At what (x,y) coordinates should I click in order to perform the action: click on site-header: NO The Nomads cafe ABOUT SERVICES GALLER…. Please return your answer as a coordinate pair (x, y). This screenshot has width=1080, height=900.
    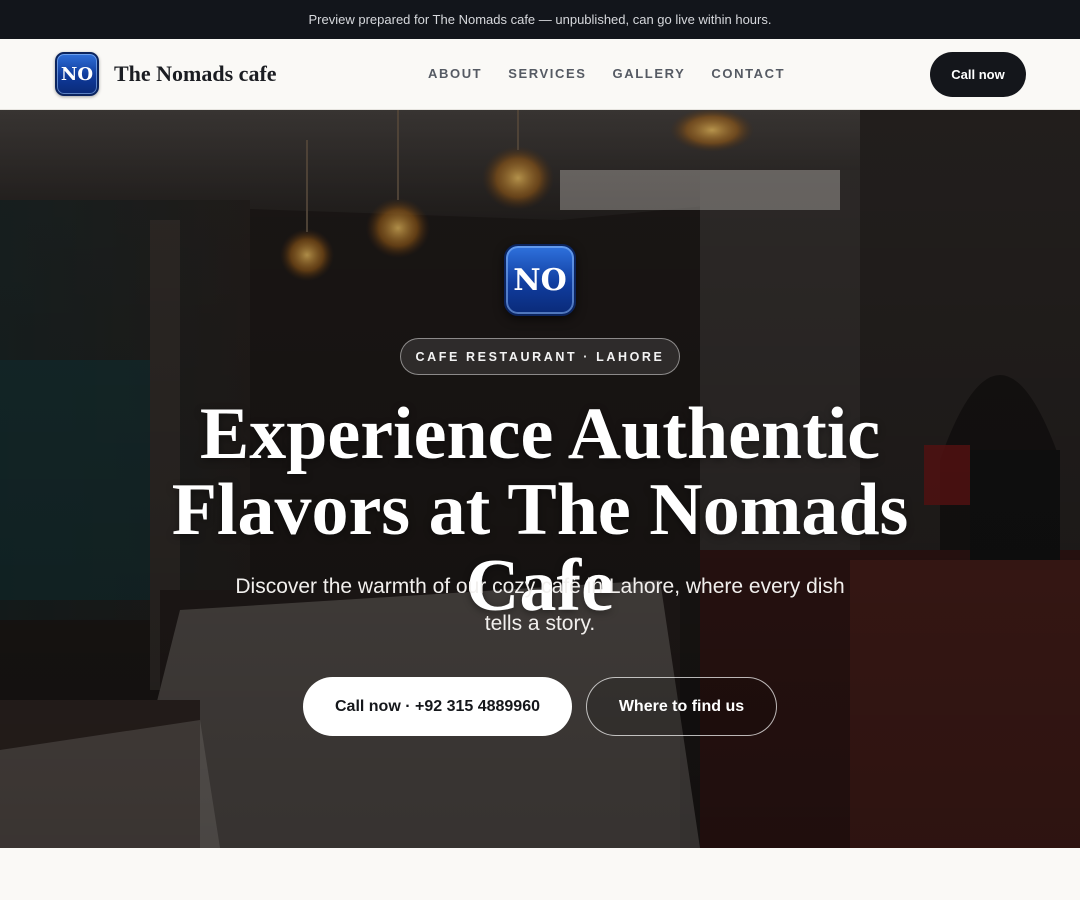
    Looking at the image, I should click on (540, 74).